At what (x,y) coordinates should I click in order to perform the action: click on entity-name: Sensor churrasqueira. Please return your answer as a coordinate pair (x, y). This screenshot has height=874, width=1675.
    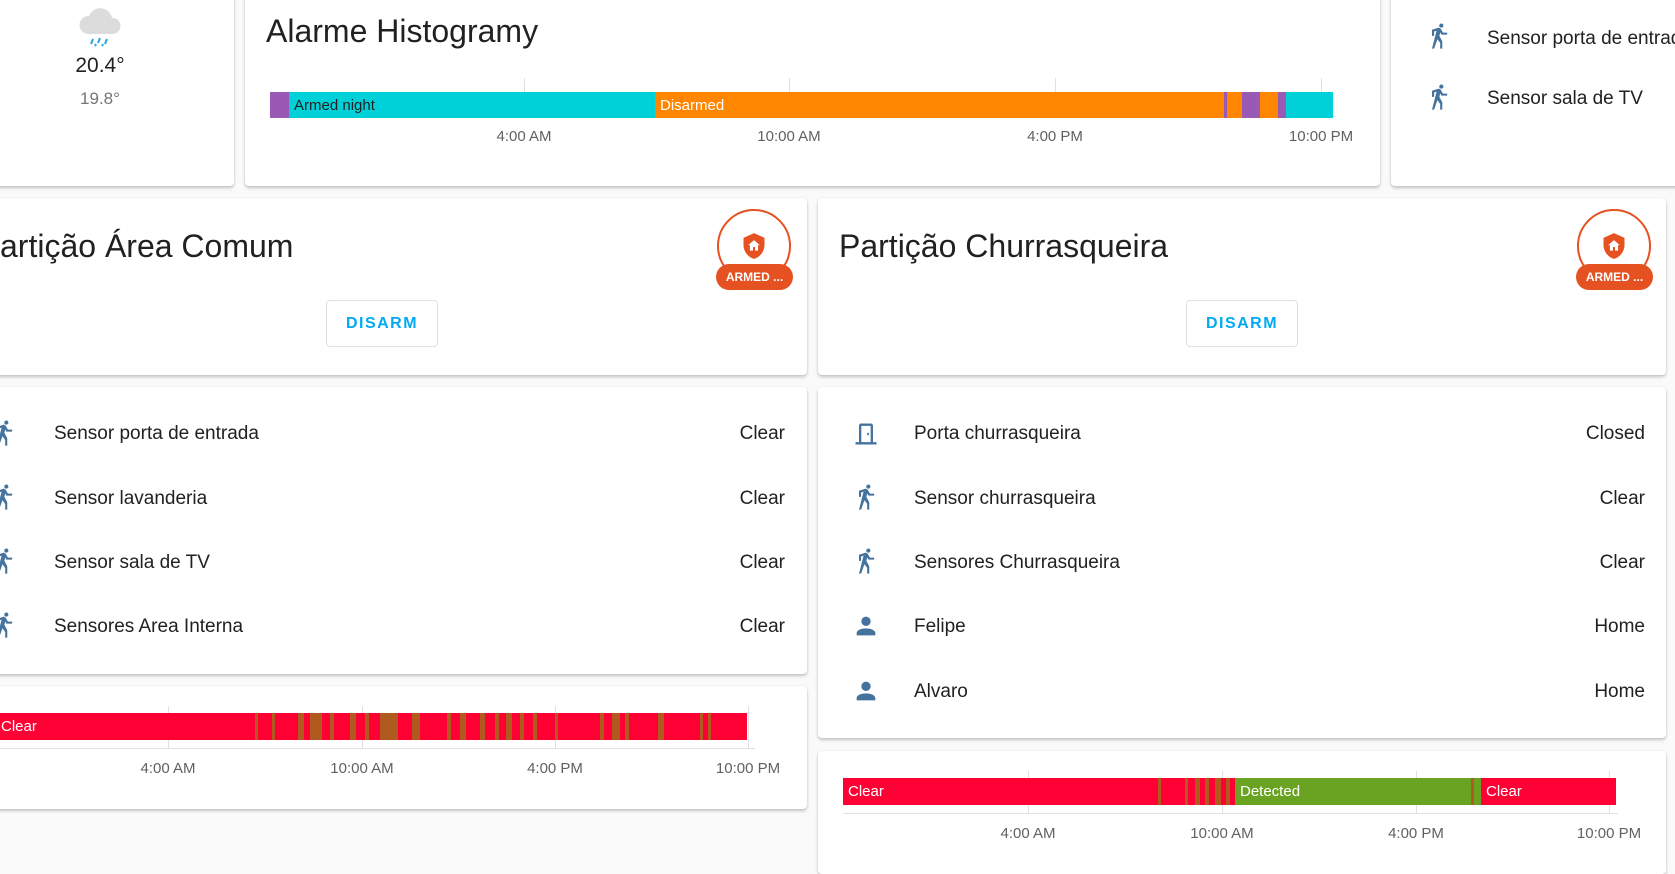
    Looking at the image, I should click on (1005, 499).